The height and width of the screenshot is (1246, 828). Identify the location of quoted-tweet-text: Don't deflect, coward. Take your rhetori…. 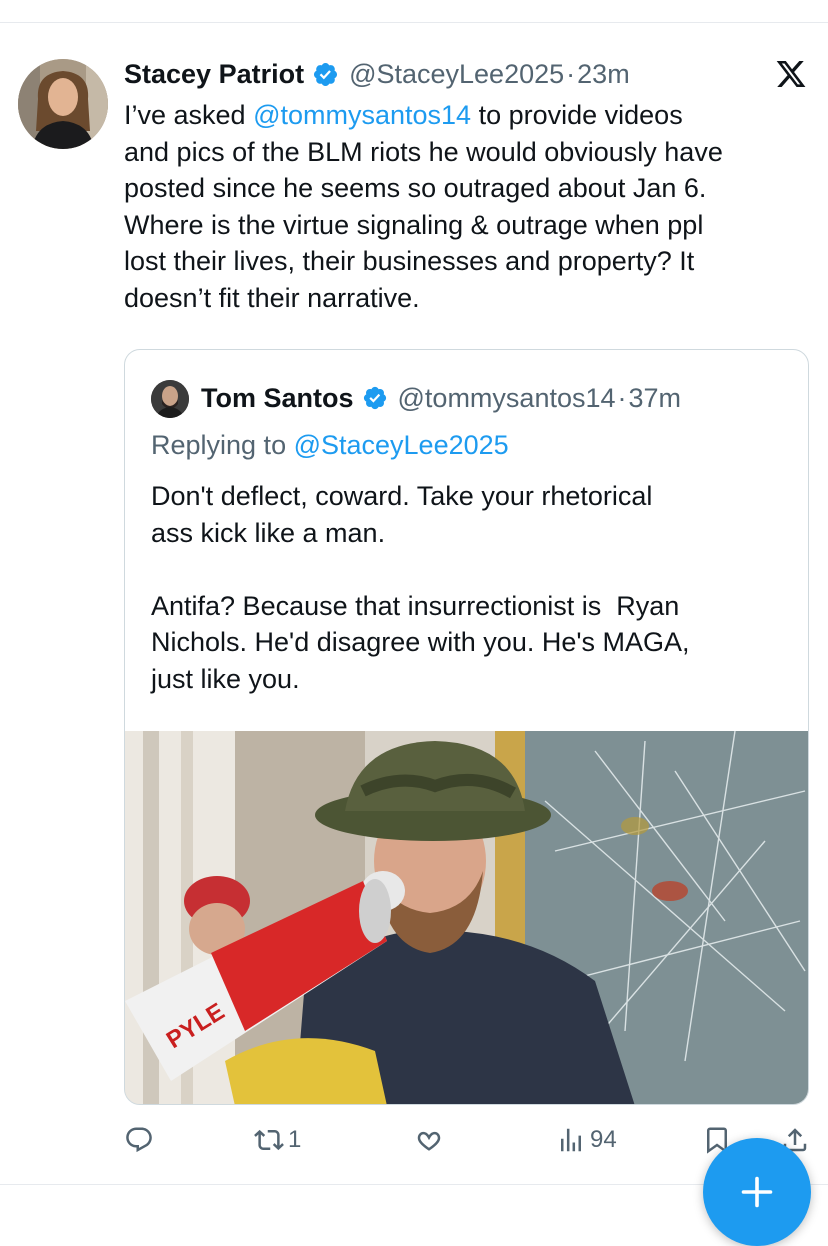
(420, 587).